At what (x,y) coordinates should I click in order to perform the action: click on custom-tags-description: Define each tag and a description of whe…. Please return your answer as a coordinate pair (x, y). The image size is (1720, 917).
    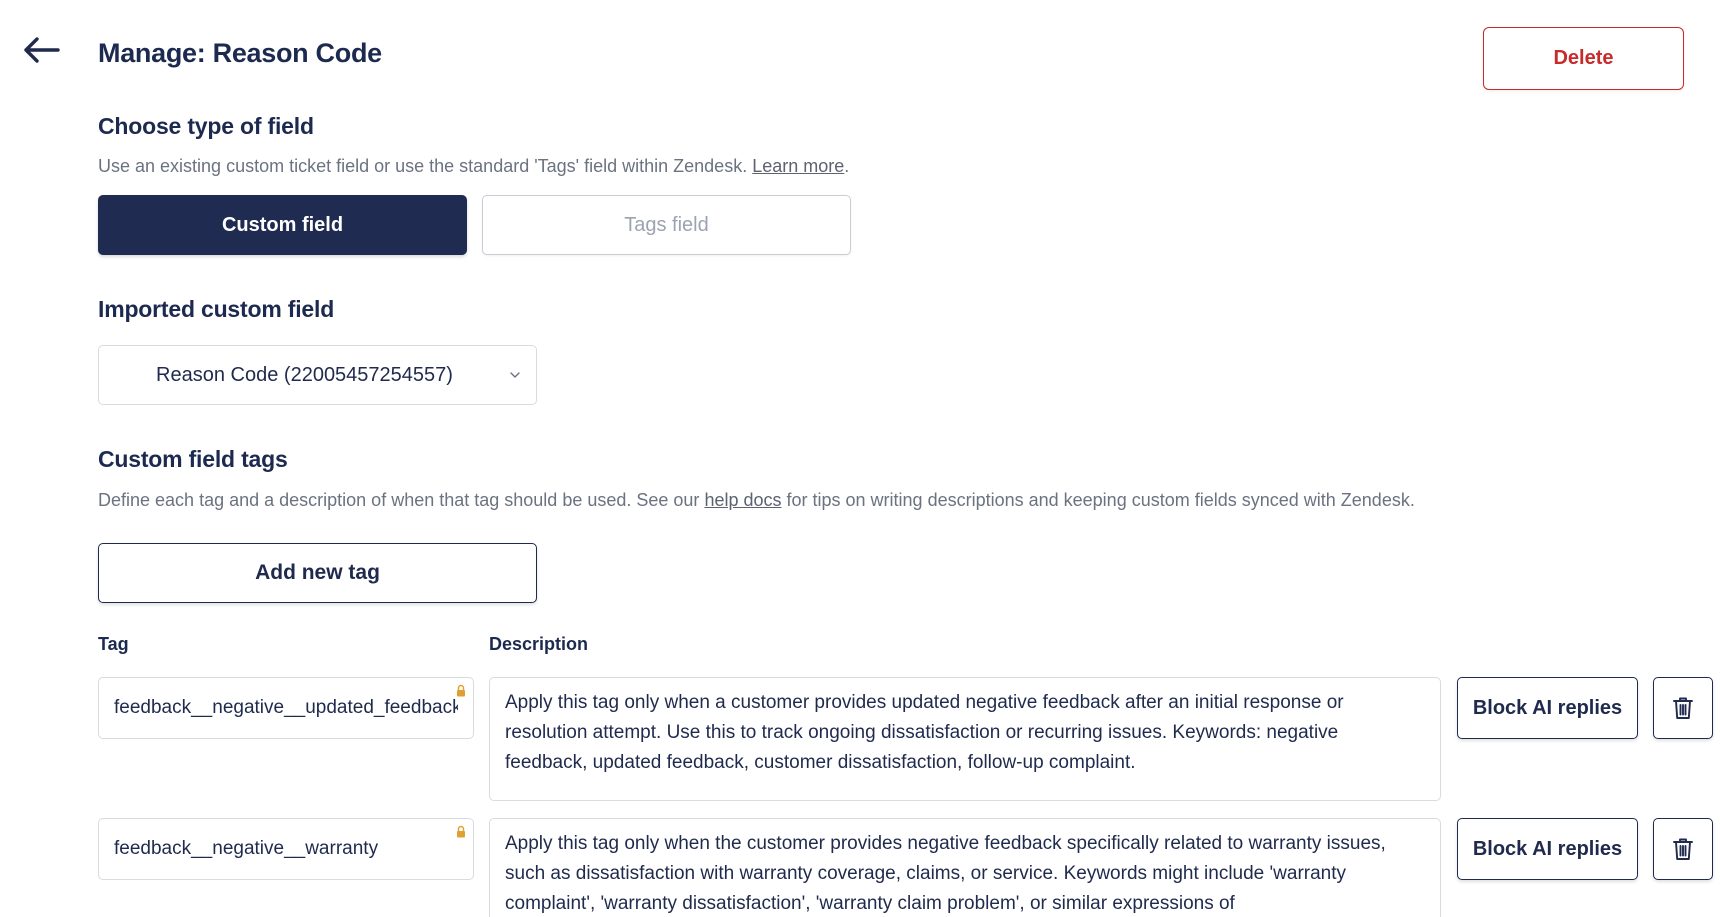
    Looking at the image, I should click on (756, 500).